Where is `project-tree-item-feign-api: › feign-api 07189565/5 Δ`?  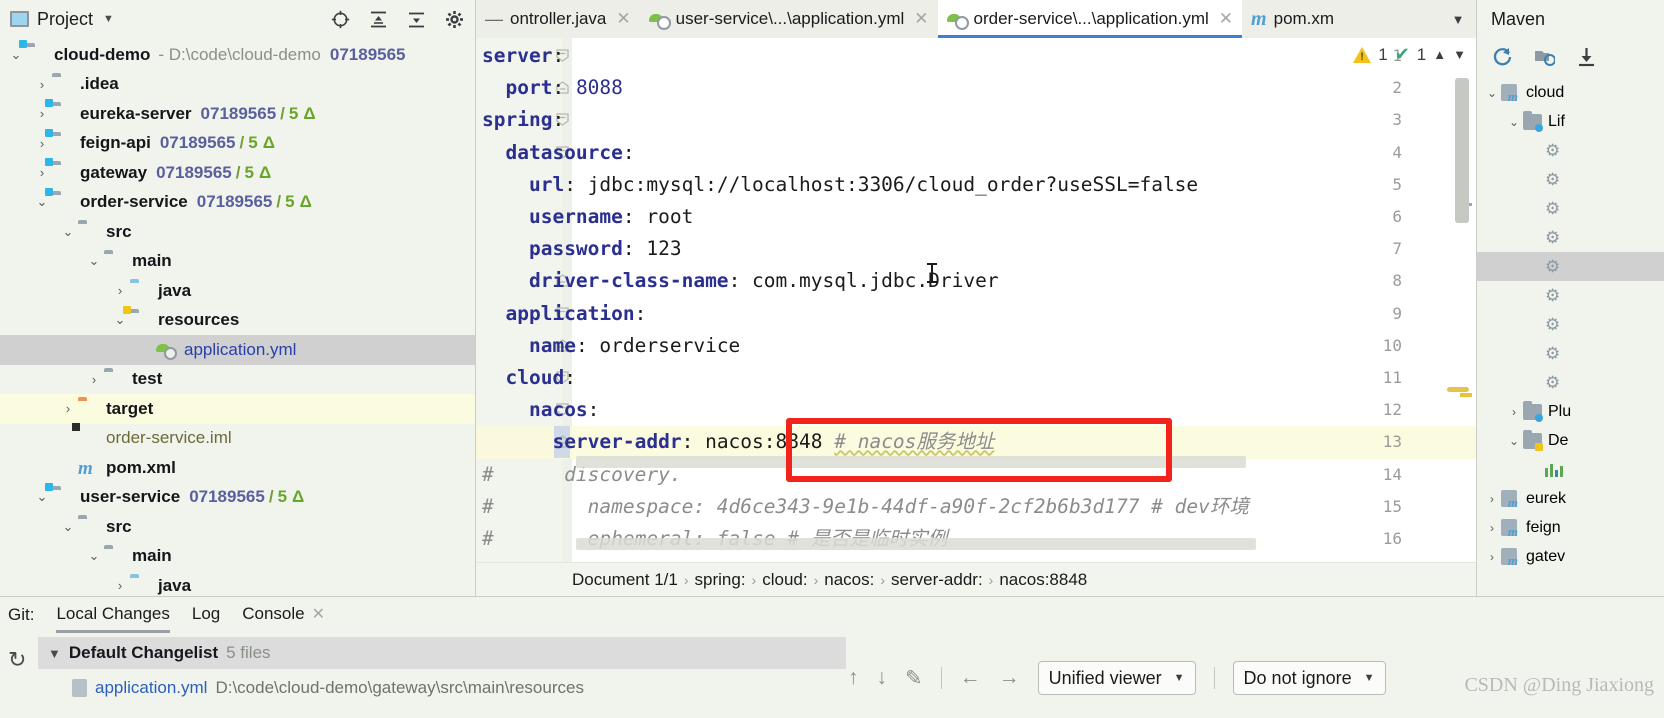
project-tree-item-feign-api: › feign-api 07189565/5 Δ is located at coordinates (237, 143).